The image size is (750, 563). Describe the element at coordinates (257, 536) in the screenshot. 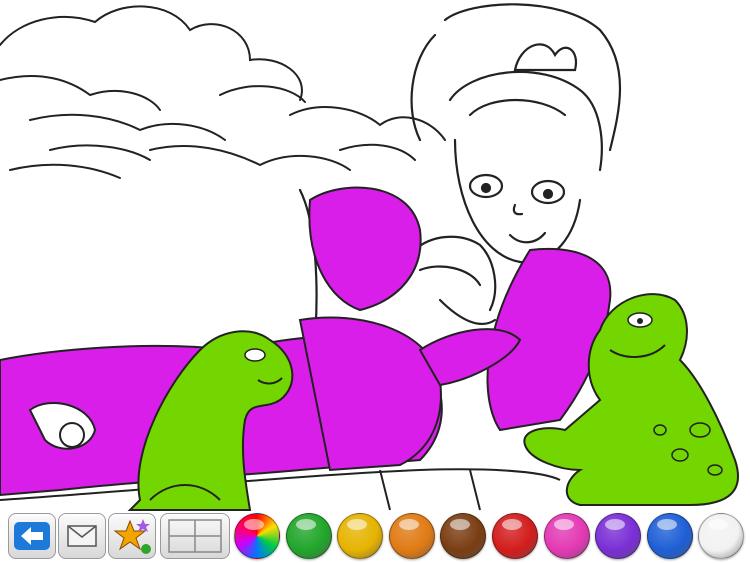

I see `color-swatch-rainbow` at that location.